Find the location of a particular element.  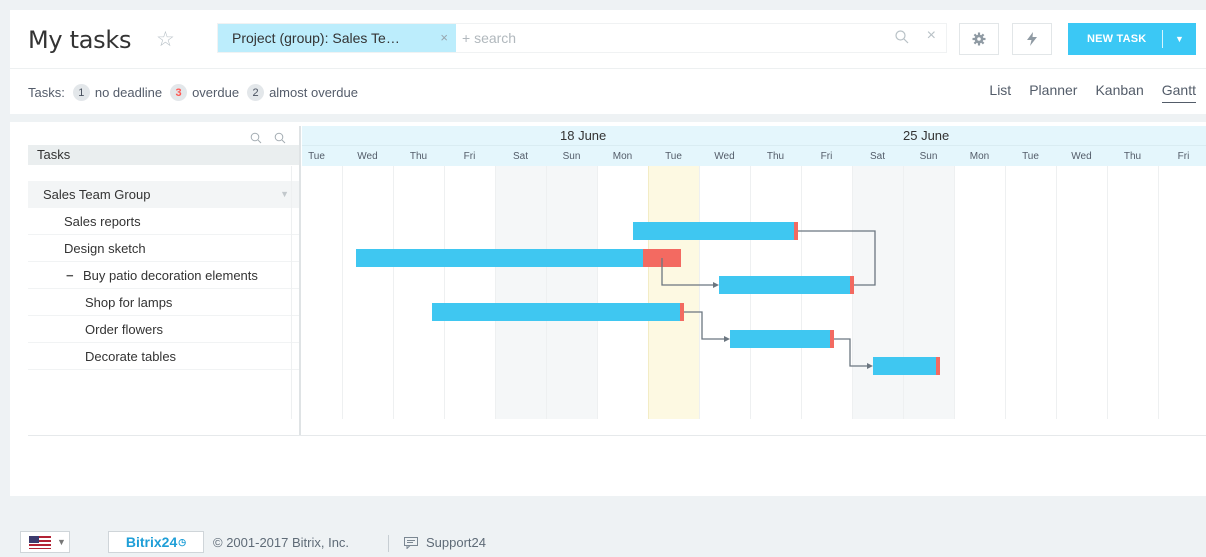

bitrix24-logo: Bitrix24 ◷ is located at coordinates (156, 542).